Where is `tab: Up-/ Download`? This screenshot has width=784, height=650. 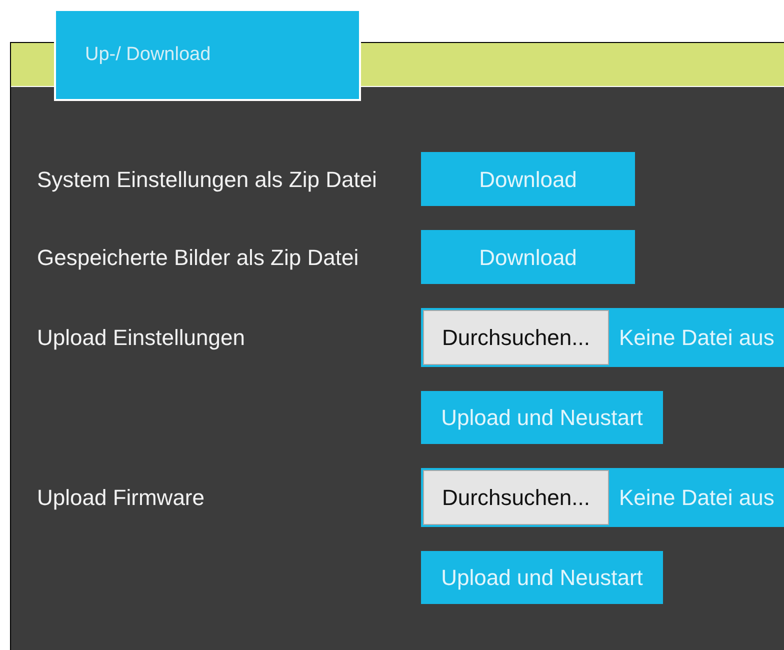
tab: Up-/ Download is located at coordinates (207, 55).